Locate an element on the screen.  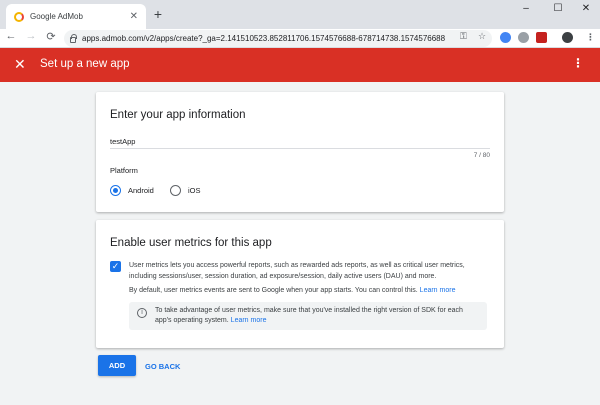
user-metrics-heading: Enable user metrics for this app is located at coordinates (191, 243).